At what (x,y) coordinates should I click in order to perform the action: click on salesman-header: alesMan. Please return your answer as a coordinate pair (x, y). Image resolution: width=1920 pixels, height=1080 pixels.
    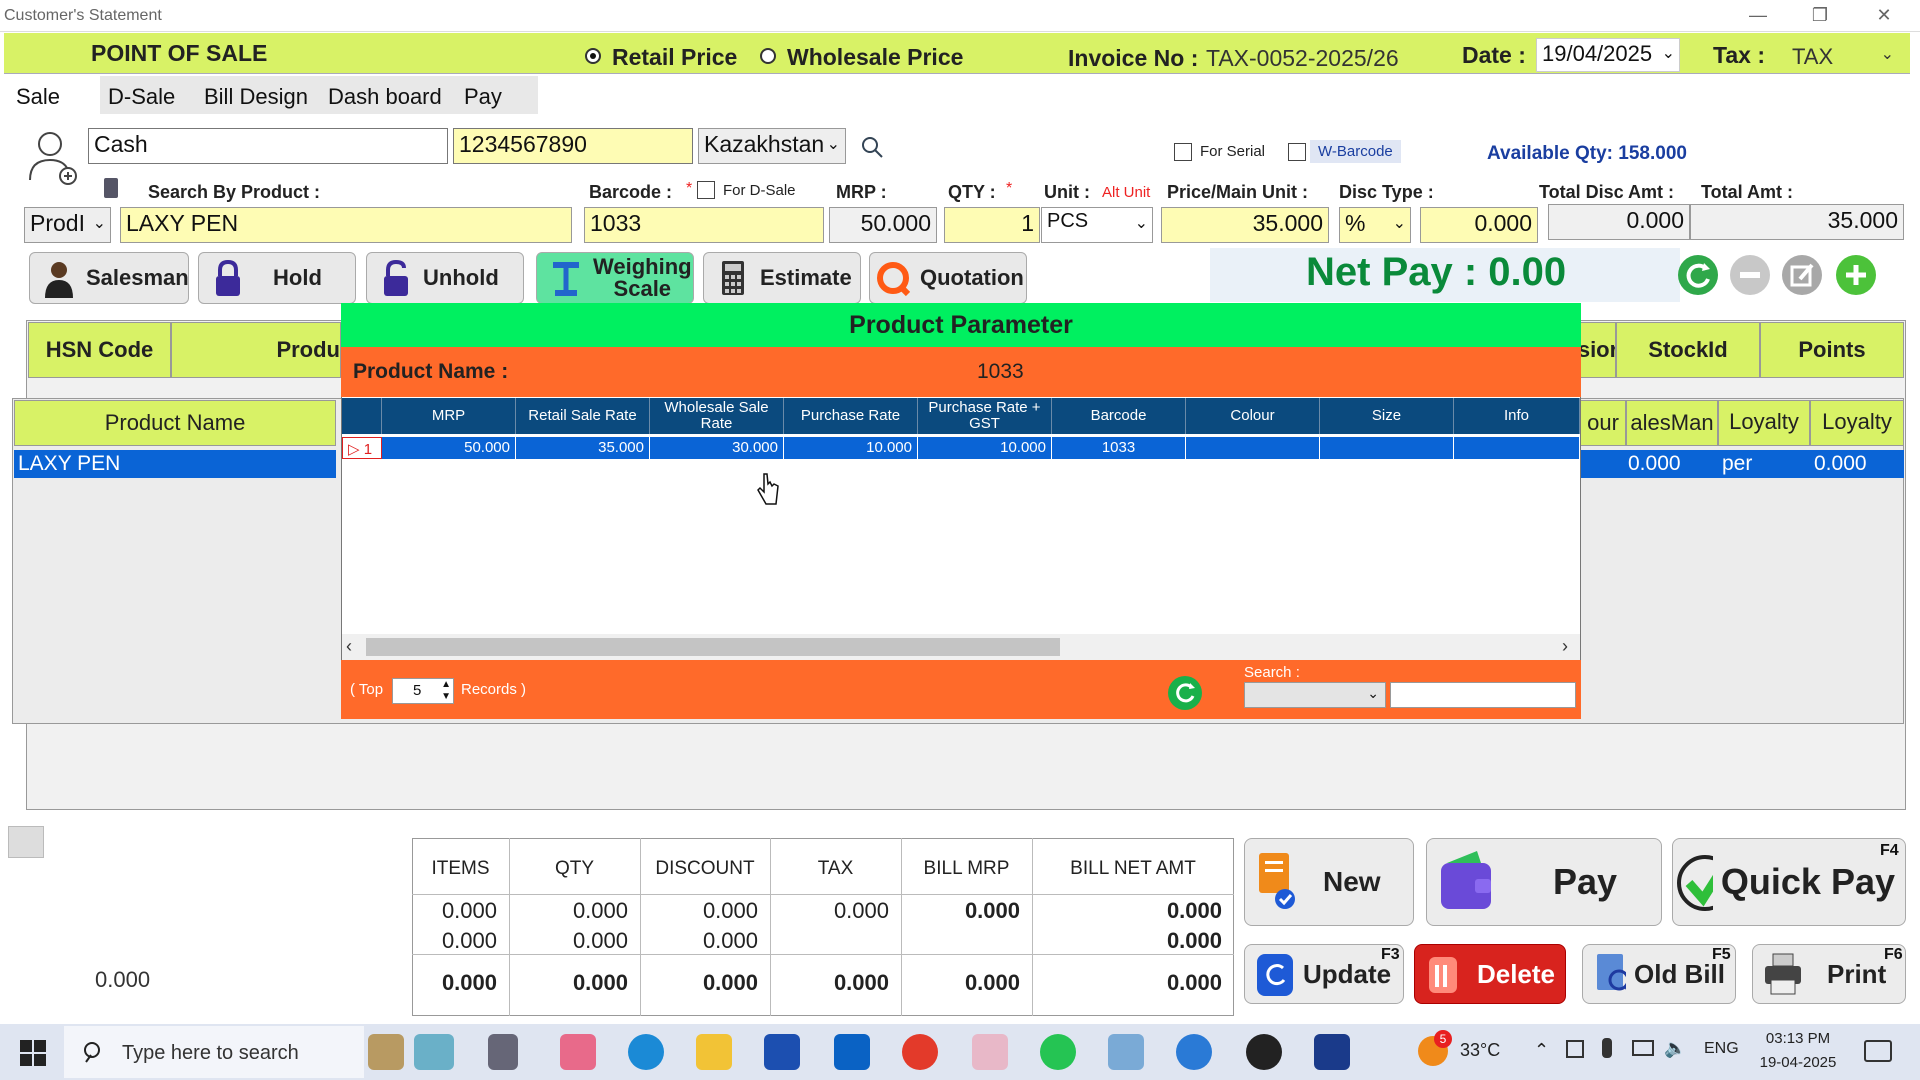
    Looking at the image, I should click on (1672, 423).